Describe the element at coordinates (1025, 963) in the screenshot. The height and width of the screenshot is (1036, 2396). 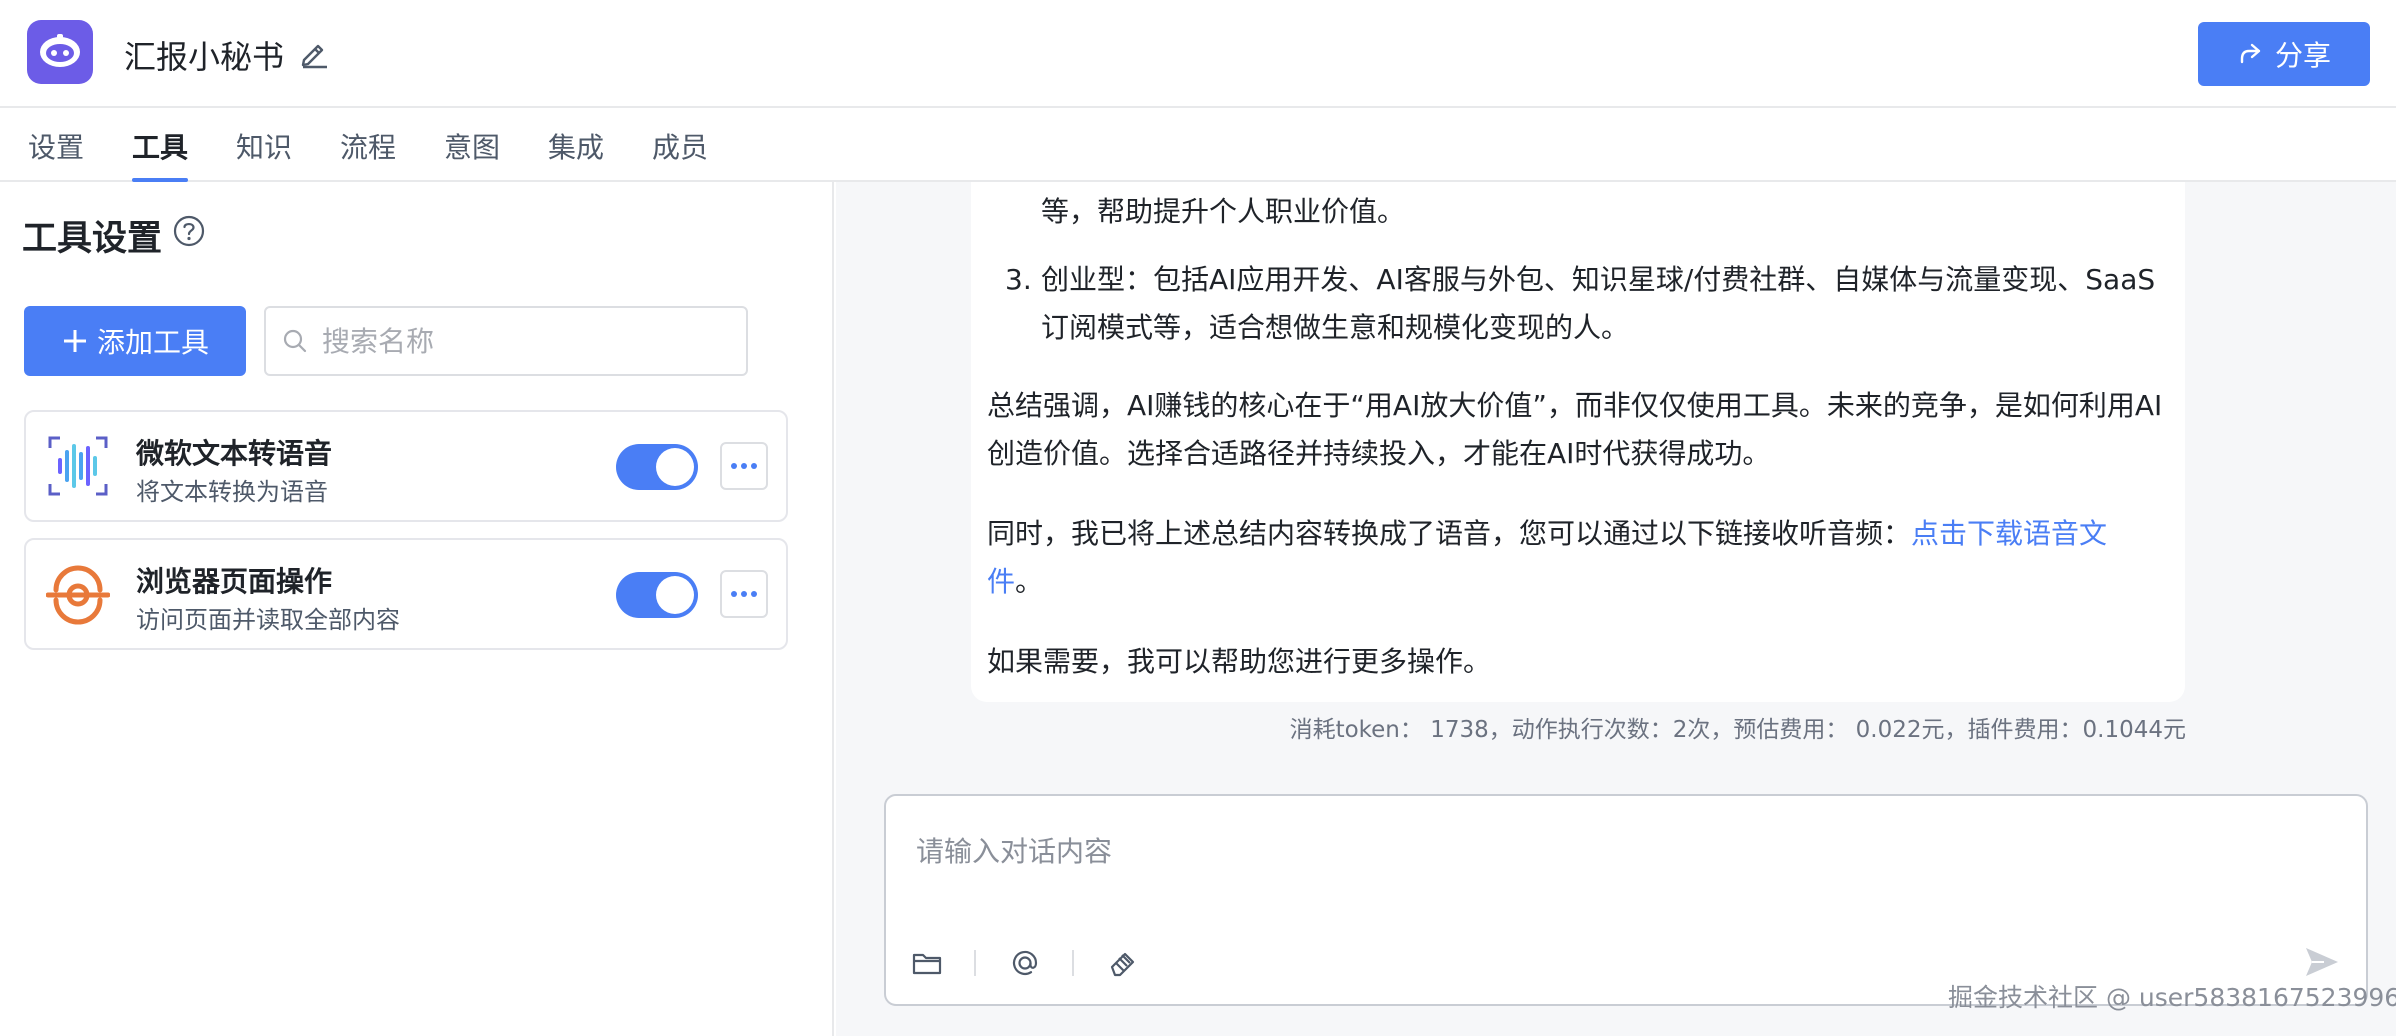
I see `at-mention-icon` at that location.